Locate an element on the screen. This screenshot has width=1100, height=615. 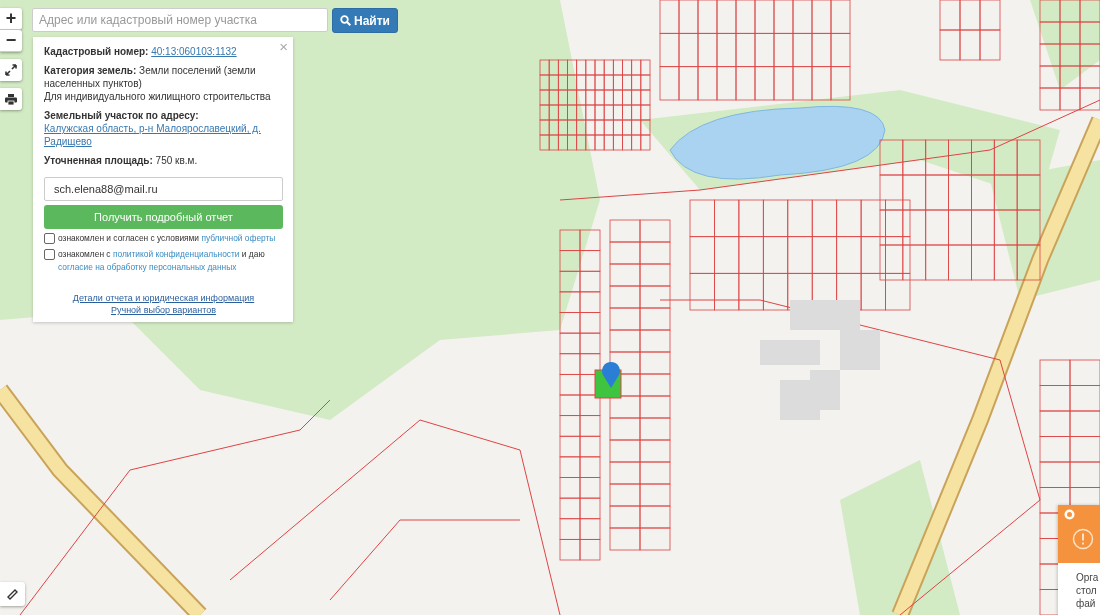
cadastral-number-text: Кадастровый номер: 40:13:060103:1132 is located at coordinates (141, 51).